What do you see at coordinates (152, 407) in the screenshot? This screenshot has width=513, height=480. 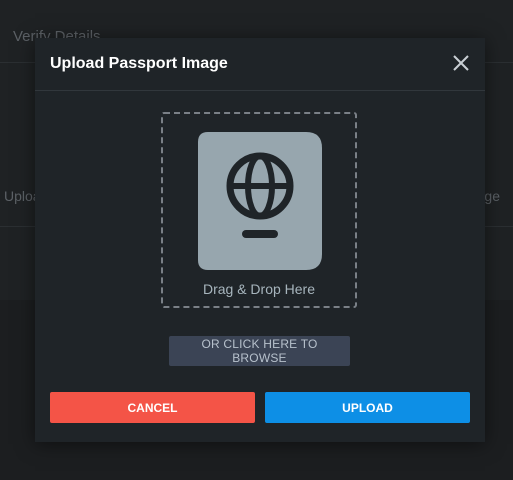 I see `cancel-button: CANCEL` at bounding box center [152, 407].